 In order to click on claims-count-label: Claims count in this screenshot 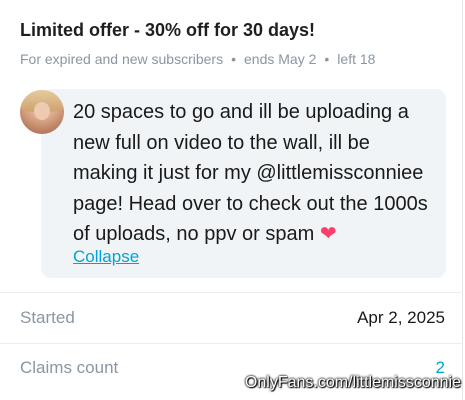, I will do `click(69, 367)`.